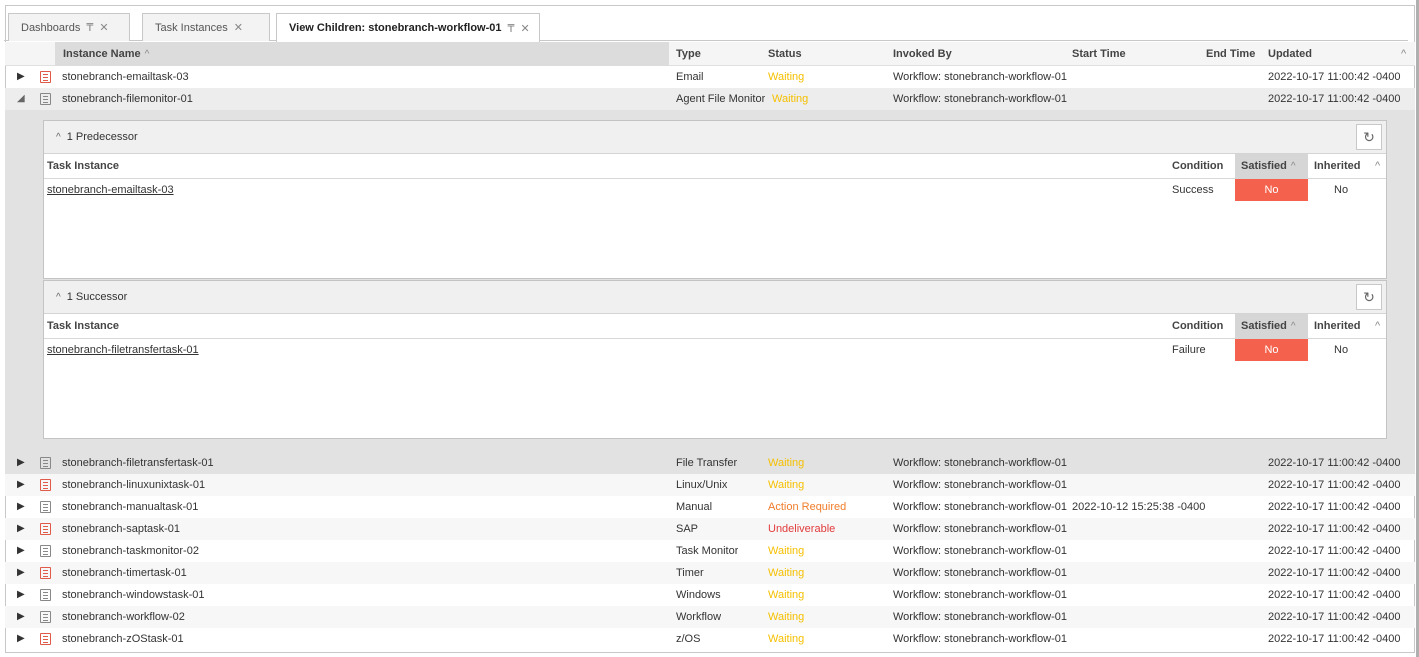 The image size is (1419, 657). I want to click on instance-name: stonebranch-filetransfertask-01, so click(138, 463).